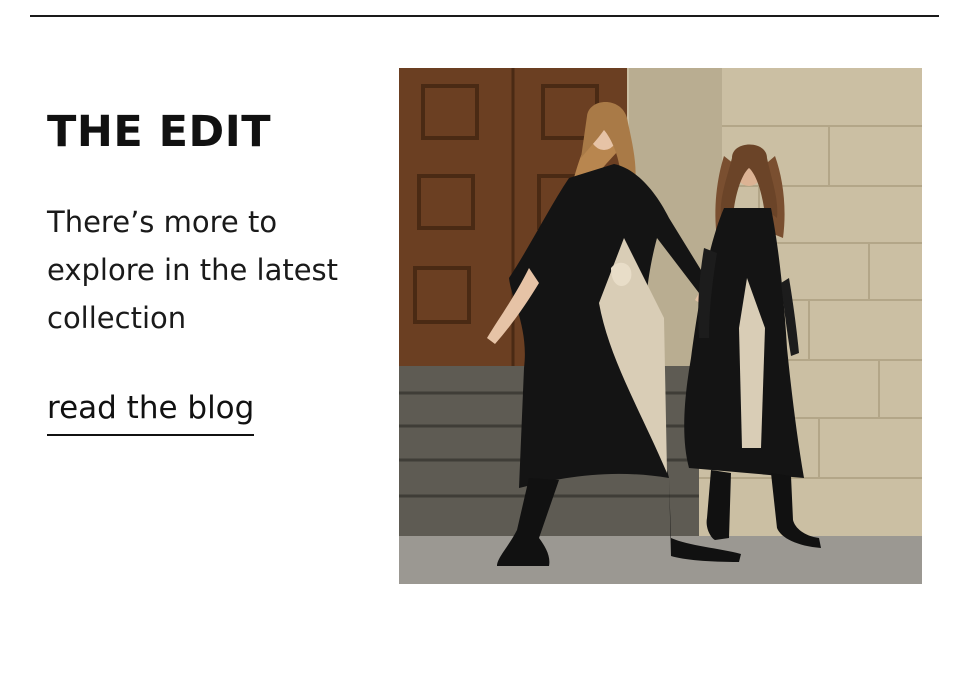  I want to click on top-divider, so click(484, 16).